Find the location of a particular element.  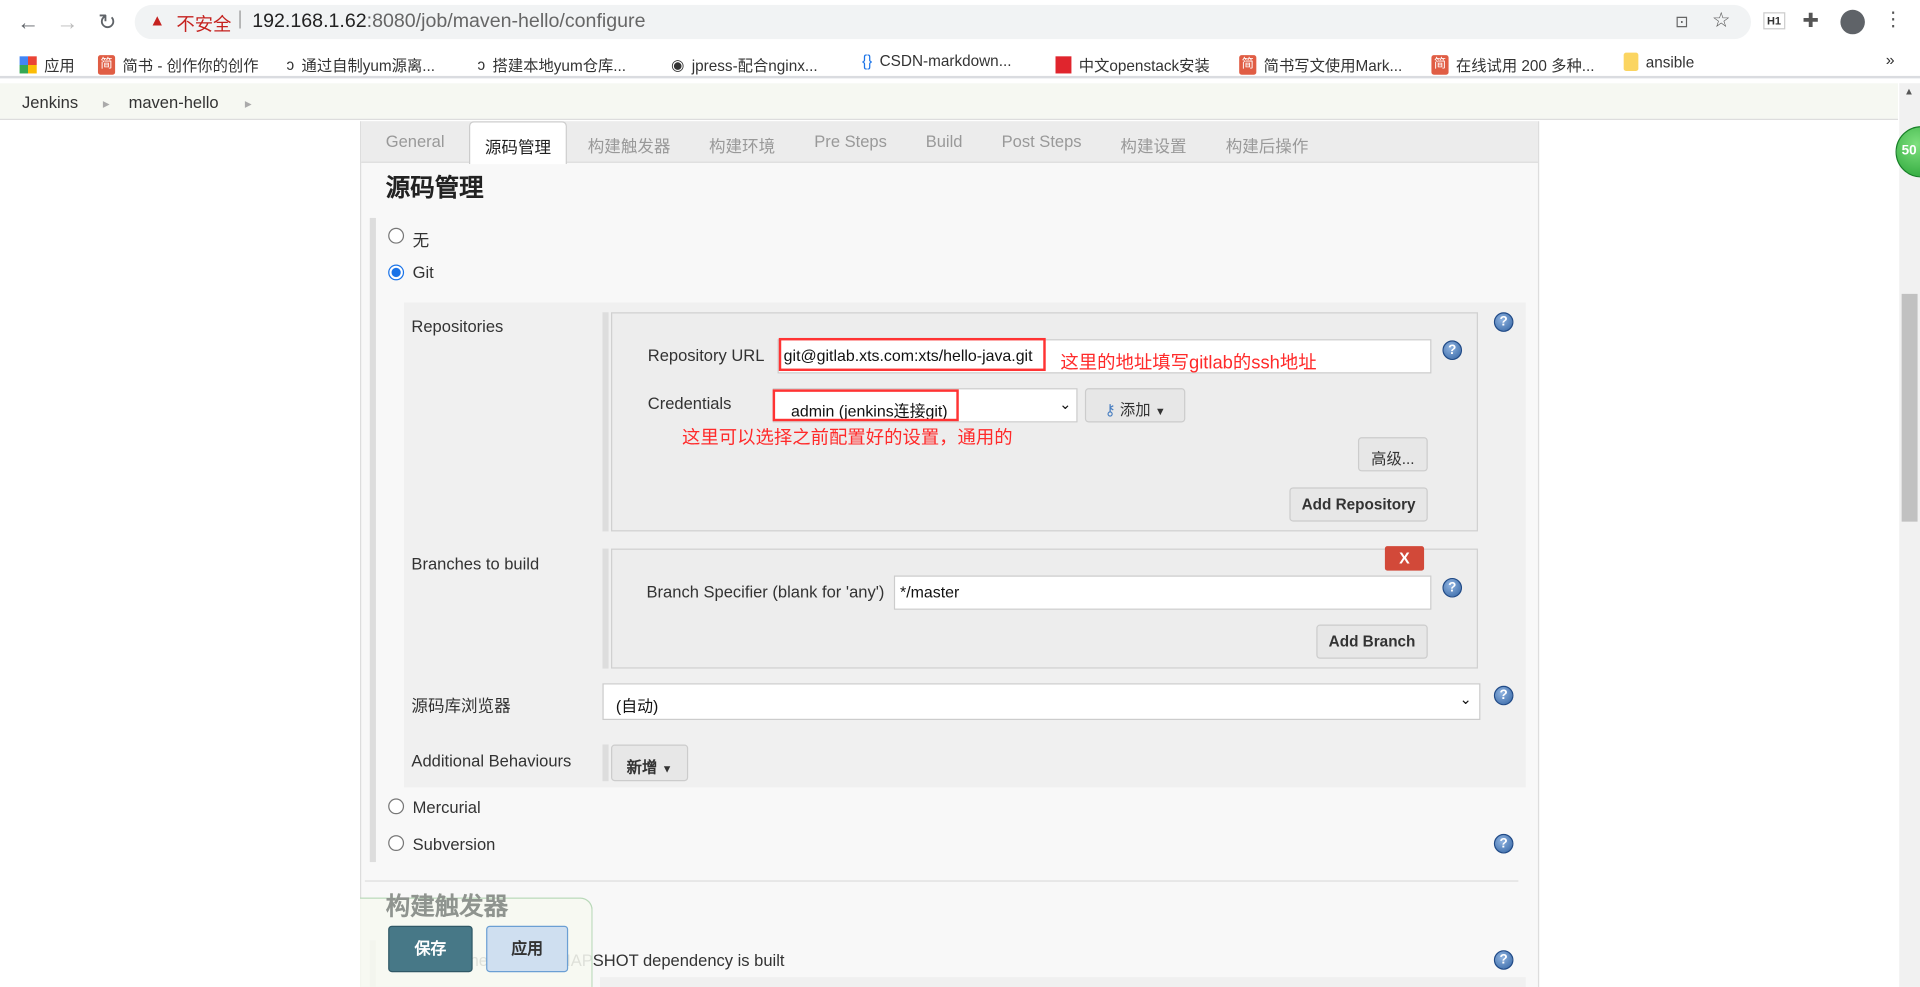

radio-git is located at coordinates (396, 272).